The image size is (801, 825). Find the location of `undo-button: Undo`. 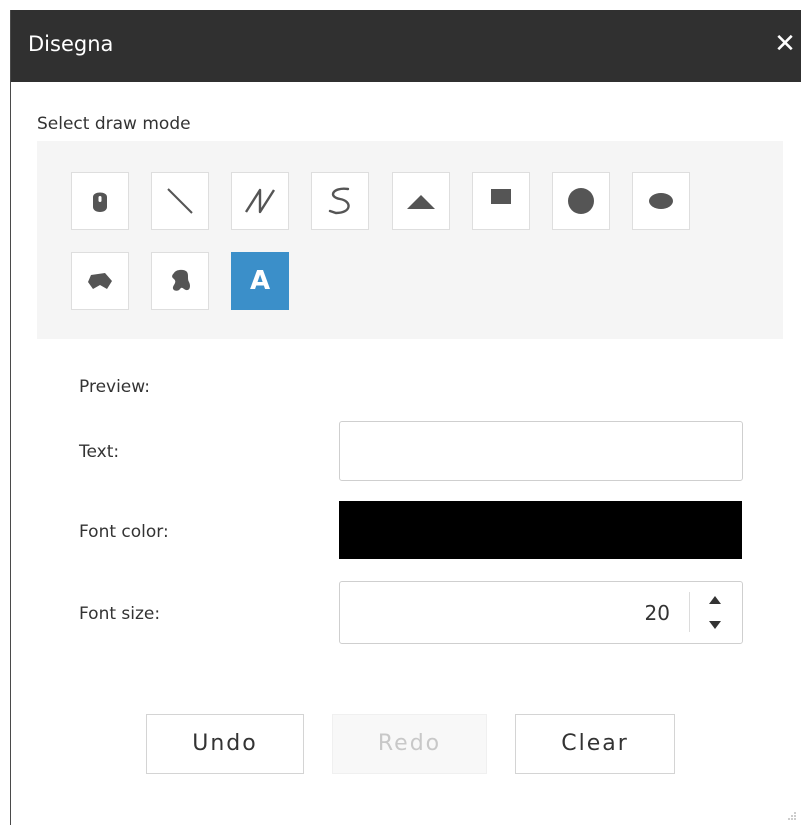

undo-button: Undo is located at coordinates (225, 744).